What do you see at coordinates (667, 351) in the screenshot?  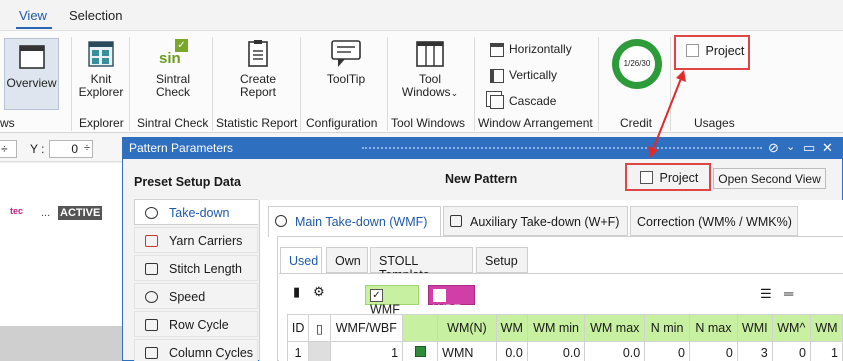 I see `cell-n-min: 0` at bounding box center [667, 351].